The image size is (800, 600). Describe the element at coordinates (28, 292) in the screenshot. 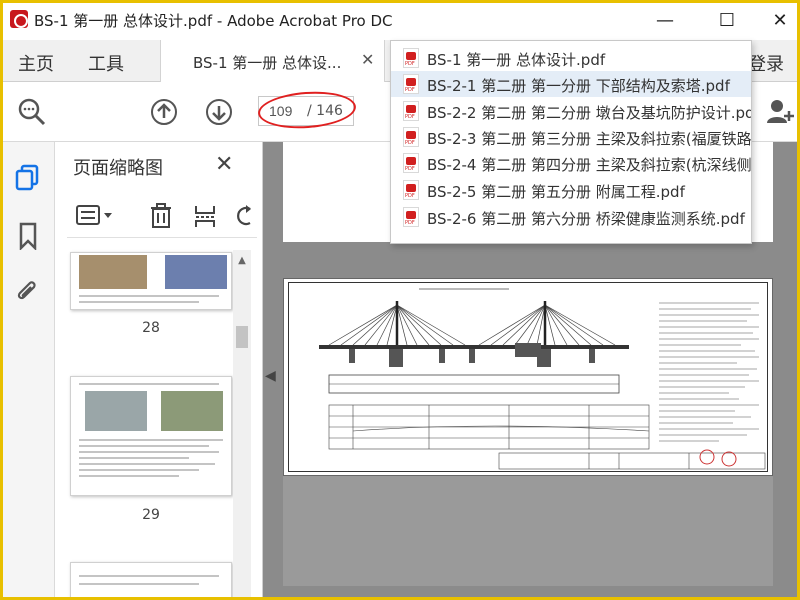

I see `attachment-icon` at that location.